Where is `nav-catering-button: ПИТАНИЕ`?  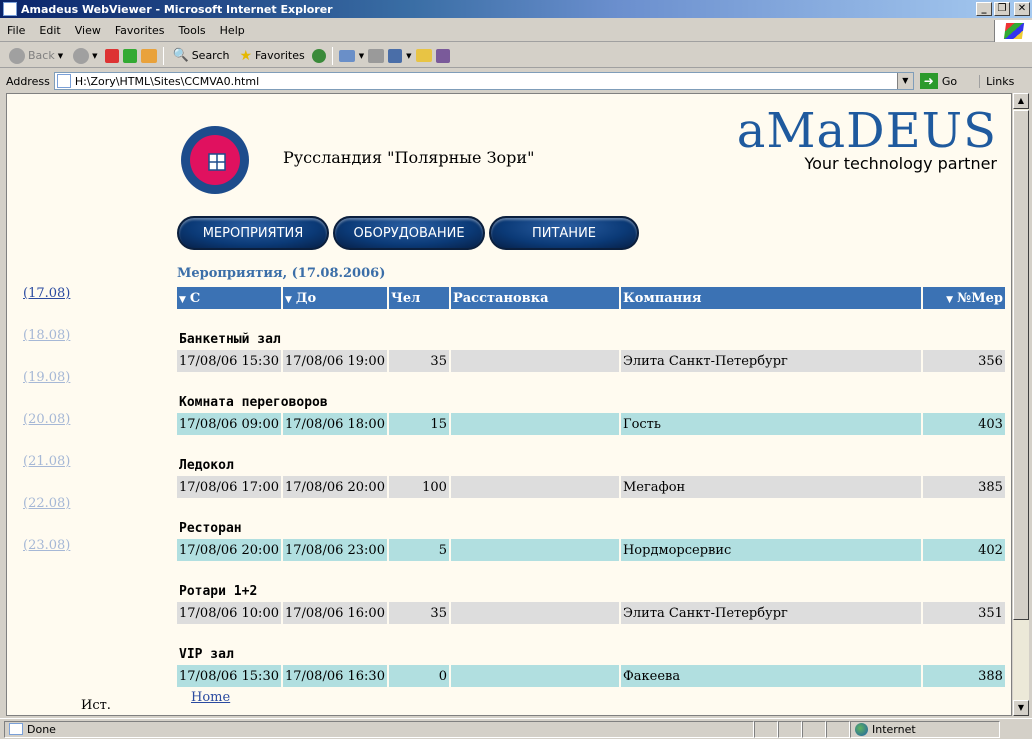 nav-catering-button: ПИТАНИЕ is located at coordinates (564, 233).